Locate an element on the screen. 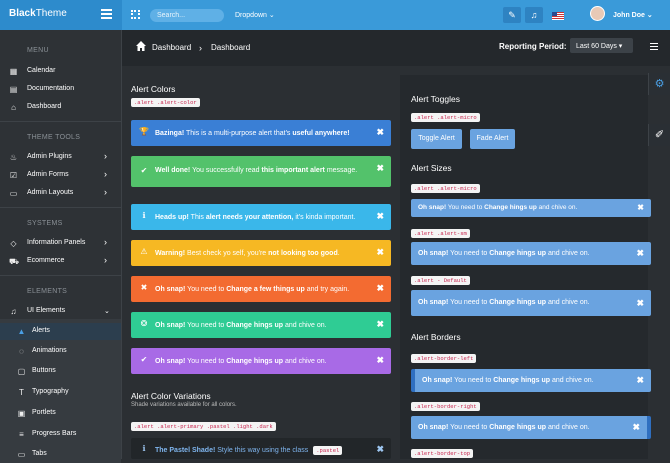 The image size is (670, 463). sidebar-section-theme-tools: THEME TOOLS is located at coordinates (54, 137).